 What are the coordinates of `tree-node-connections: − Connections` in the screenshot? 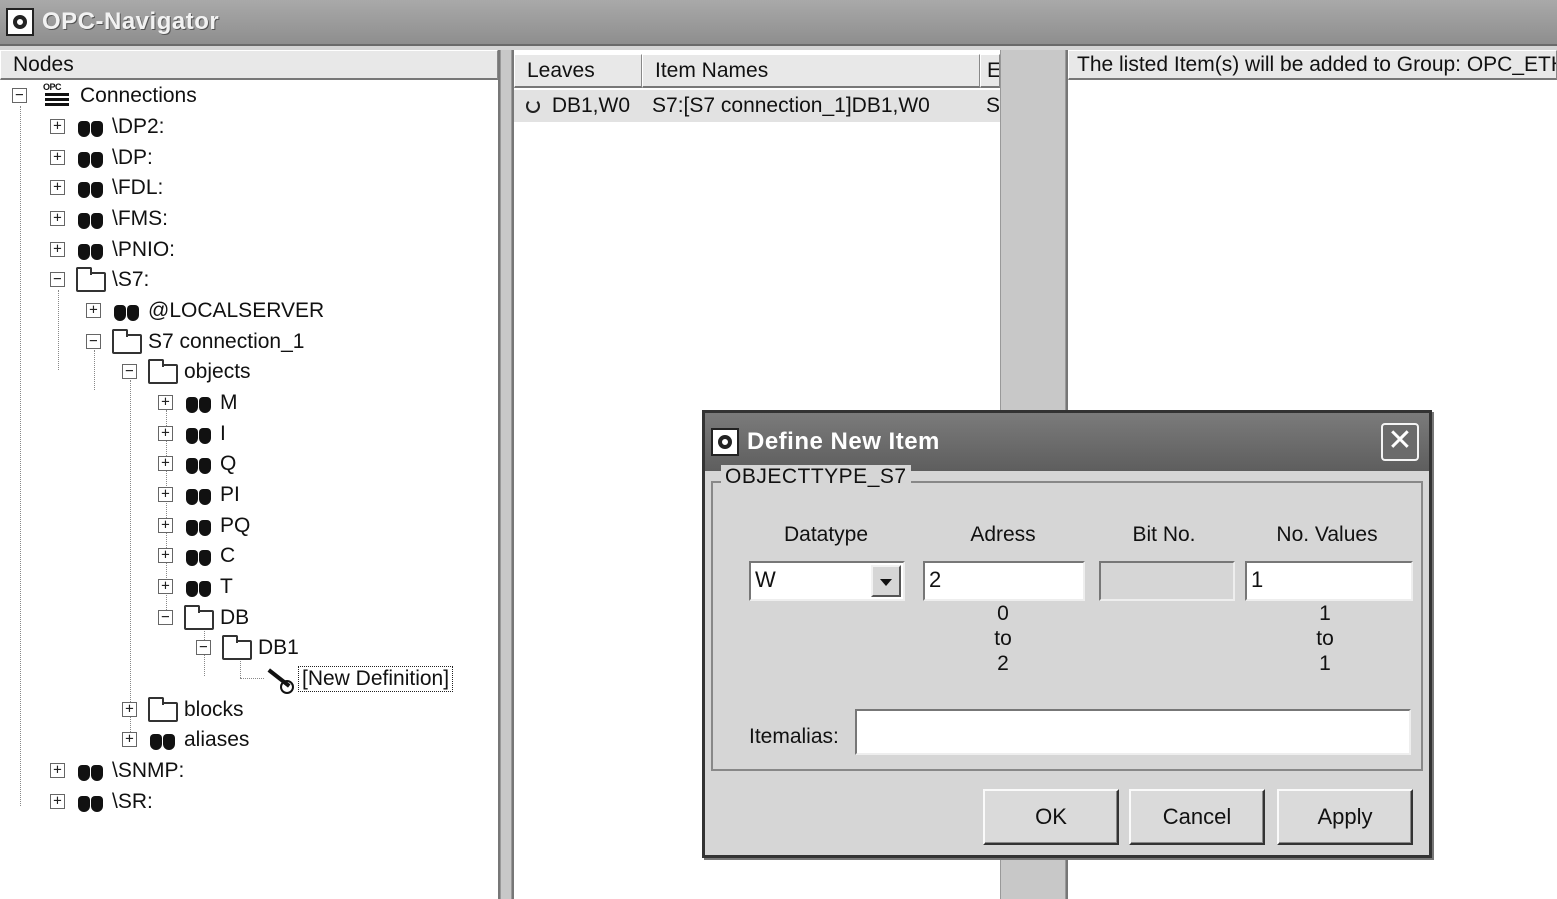 It's located at (104, 96).